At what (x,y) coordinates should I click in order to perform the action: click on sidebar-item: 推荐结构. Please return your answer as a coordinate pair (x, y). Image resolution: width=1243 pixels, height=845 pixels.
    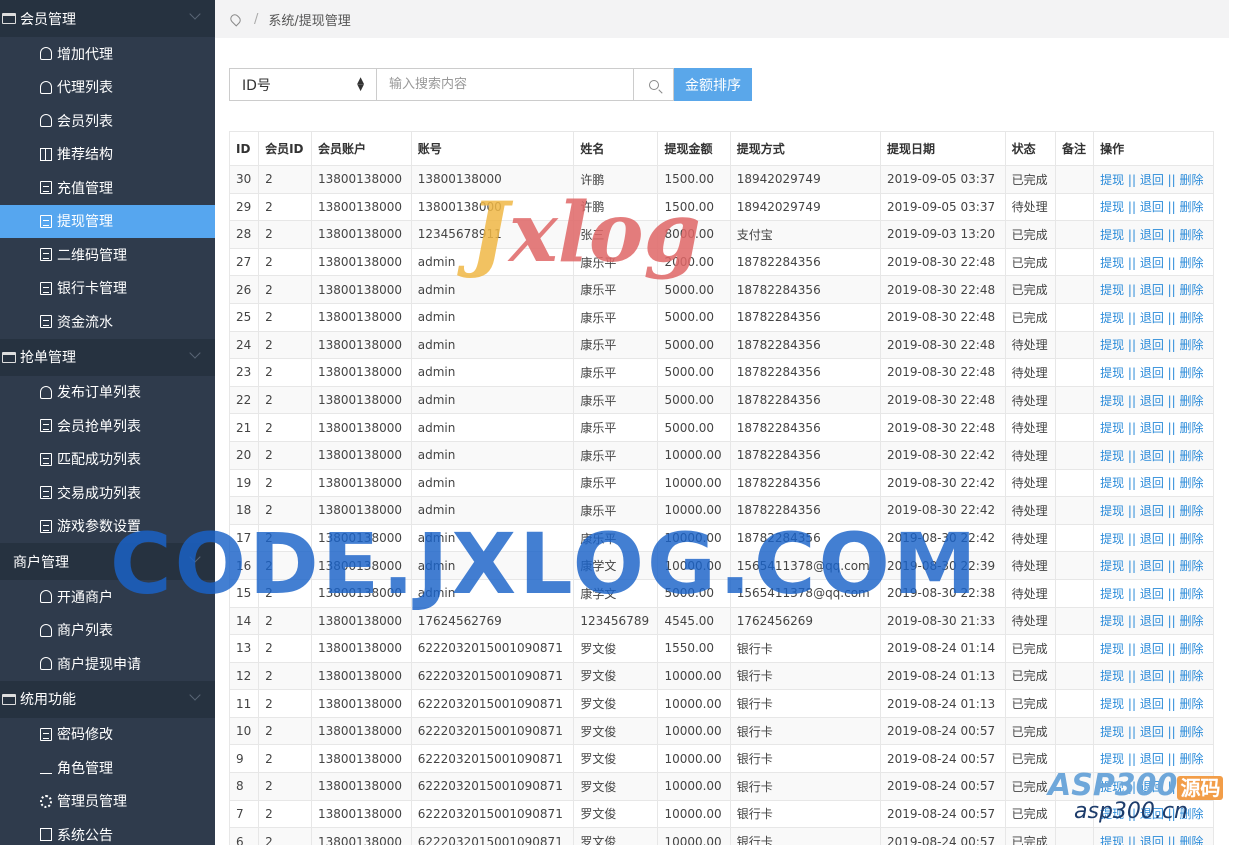
    Looking at the image, I should click on (107, 155).